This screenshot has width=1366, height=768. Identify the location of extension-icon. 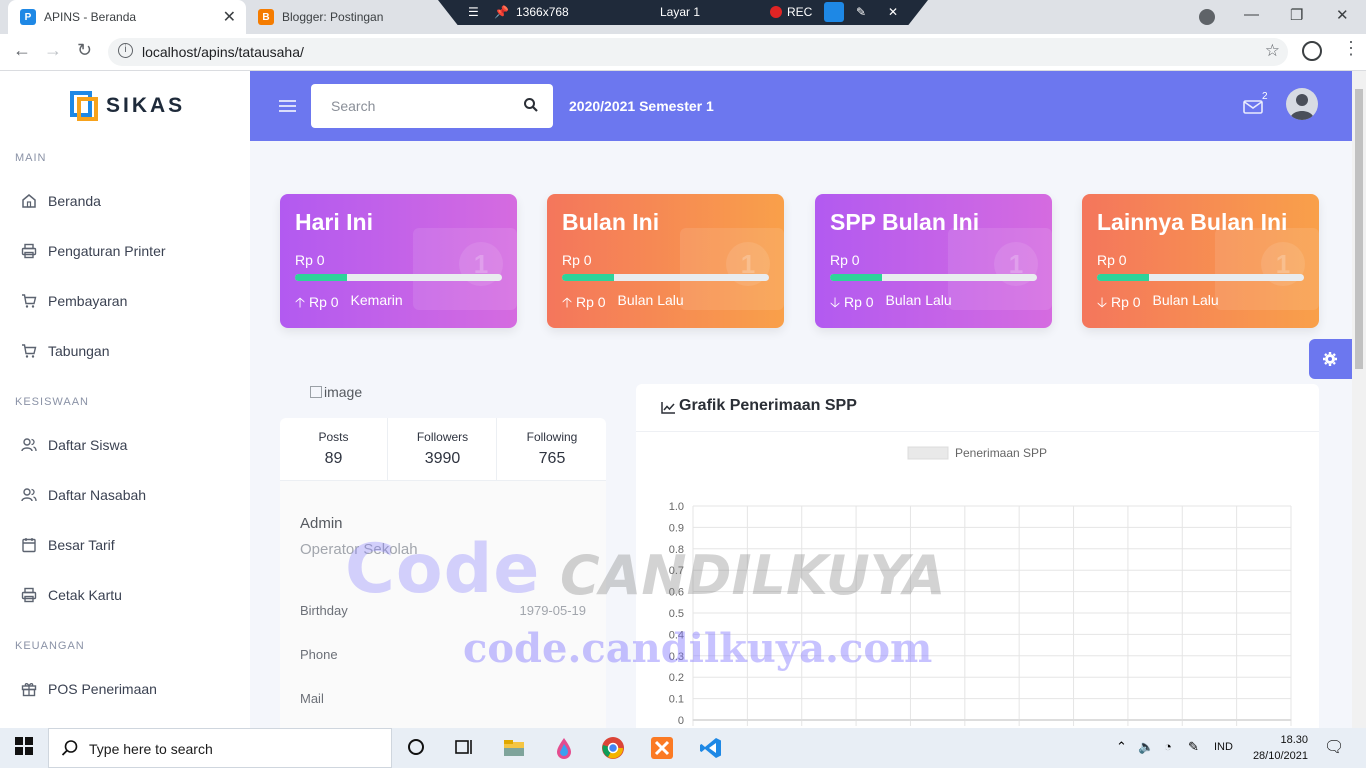
(1312, 51).